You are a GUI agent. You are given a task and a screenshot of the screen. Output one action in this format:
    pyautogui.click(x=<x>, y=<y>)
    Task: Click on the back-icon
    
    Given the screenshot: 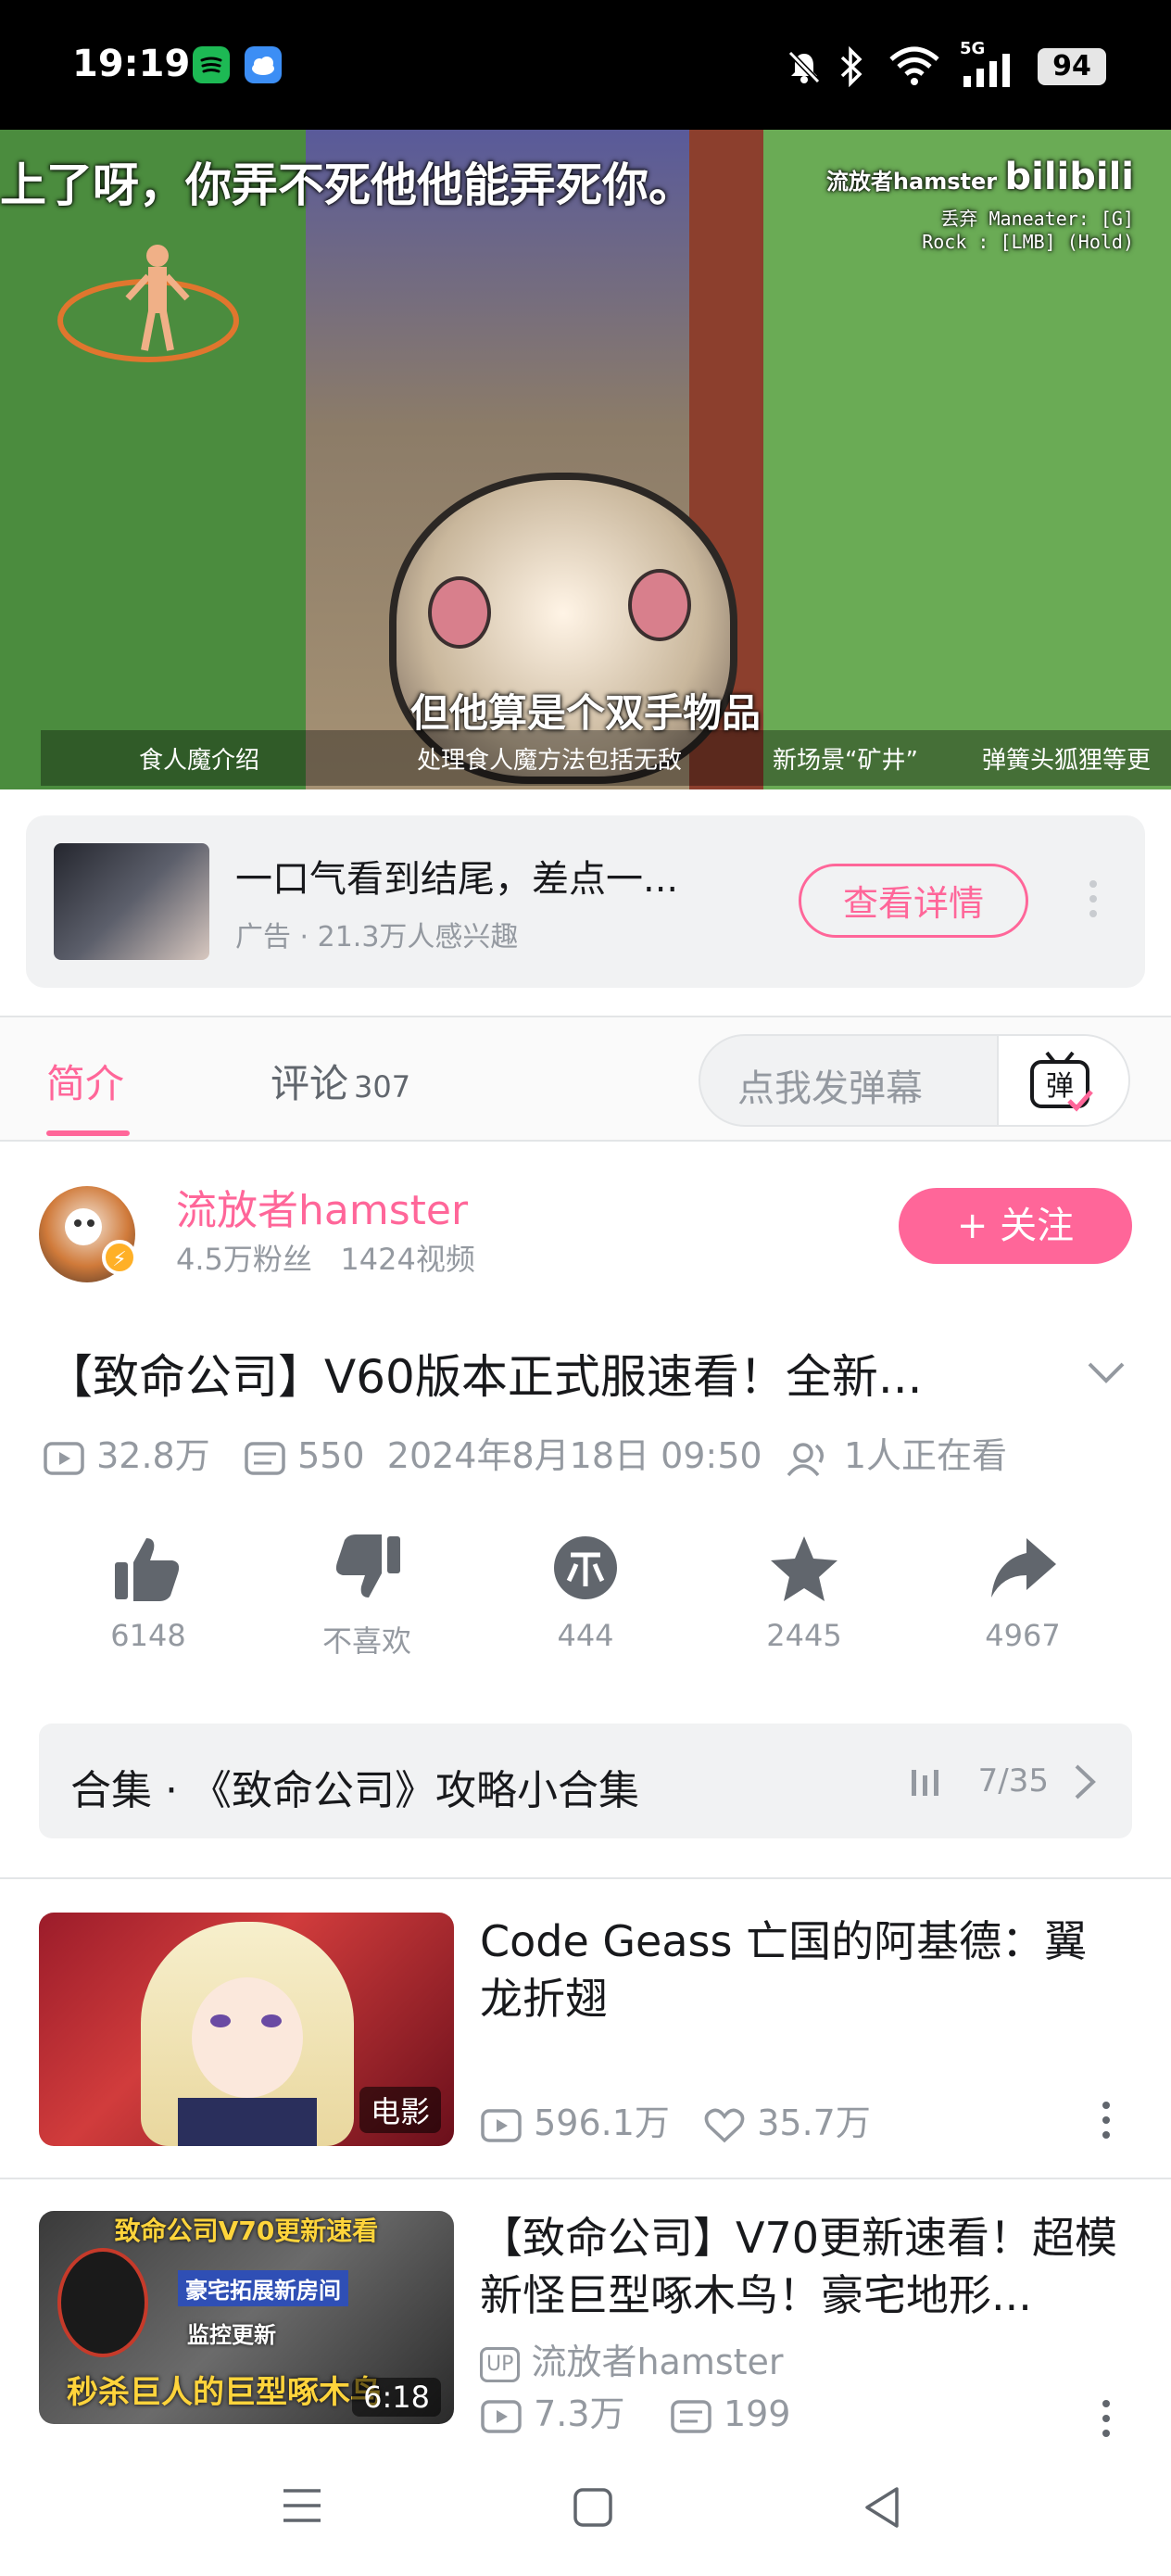 What is the action you would take?
    pyautogui.click(x=882, y=2508)
    